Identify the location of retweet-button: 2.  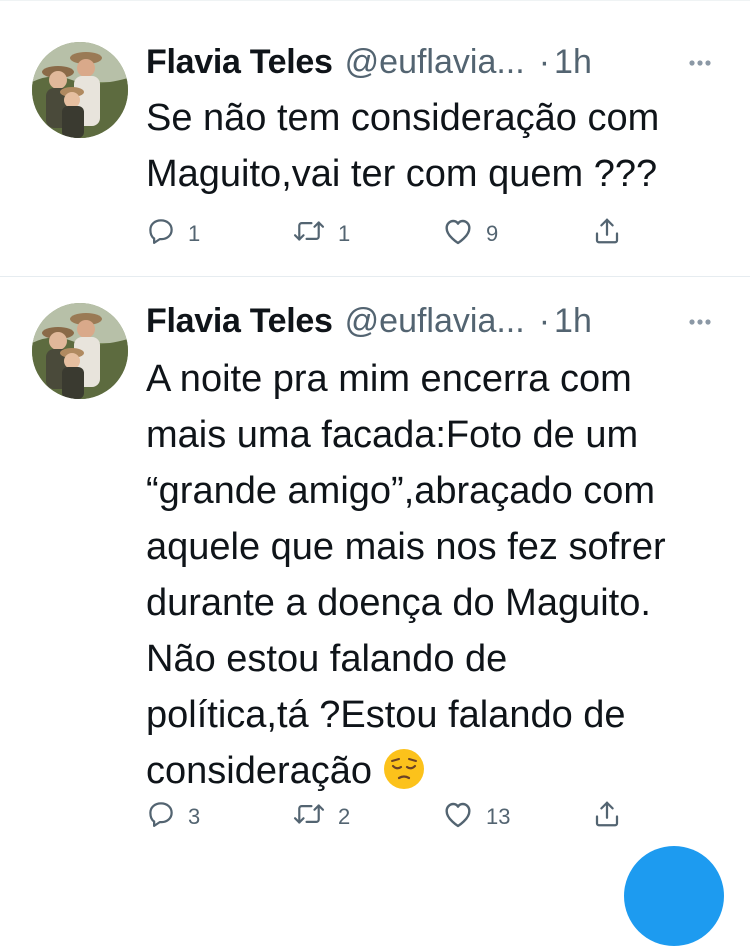
(321, 817).